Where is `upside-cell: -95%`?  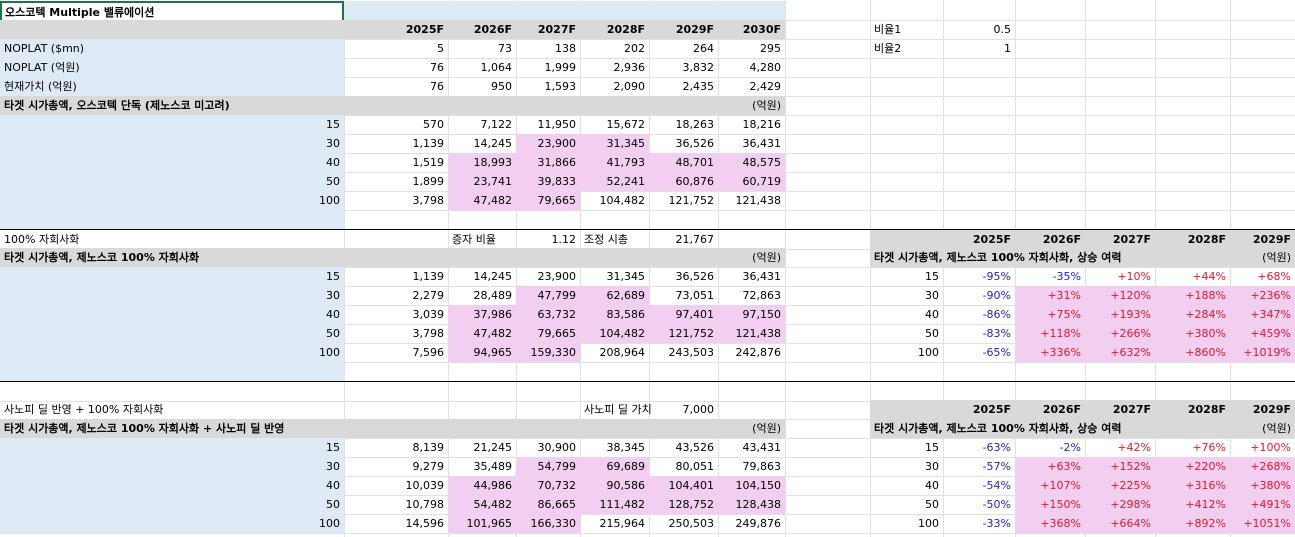
upside-cell: -95% is located at coordinates (979, 276).